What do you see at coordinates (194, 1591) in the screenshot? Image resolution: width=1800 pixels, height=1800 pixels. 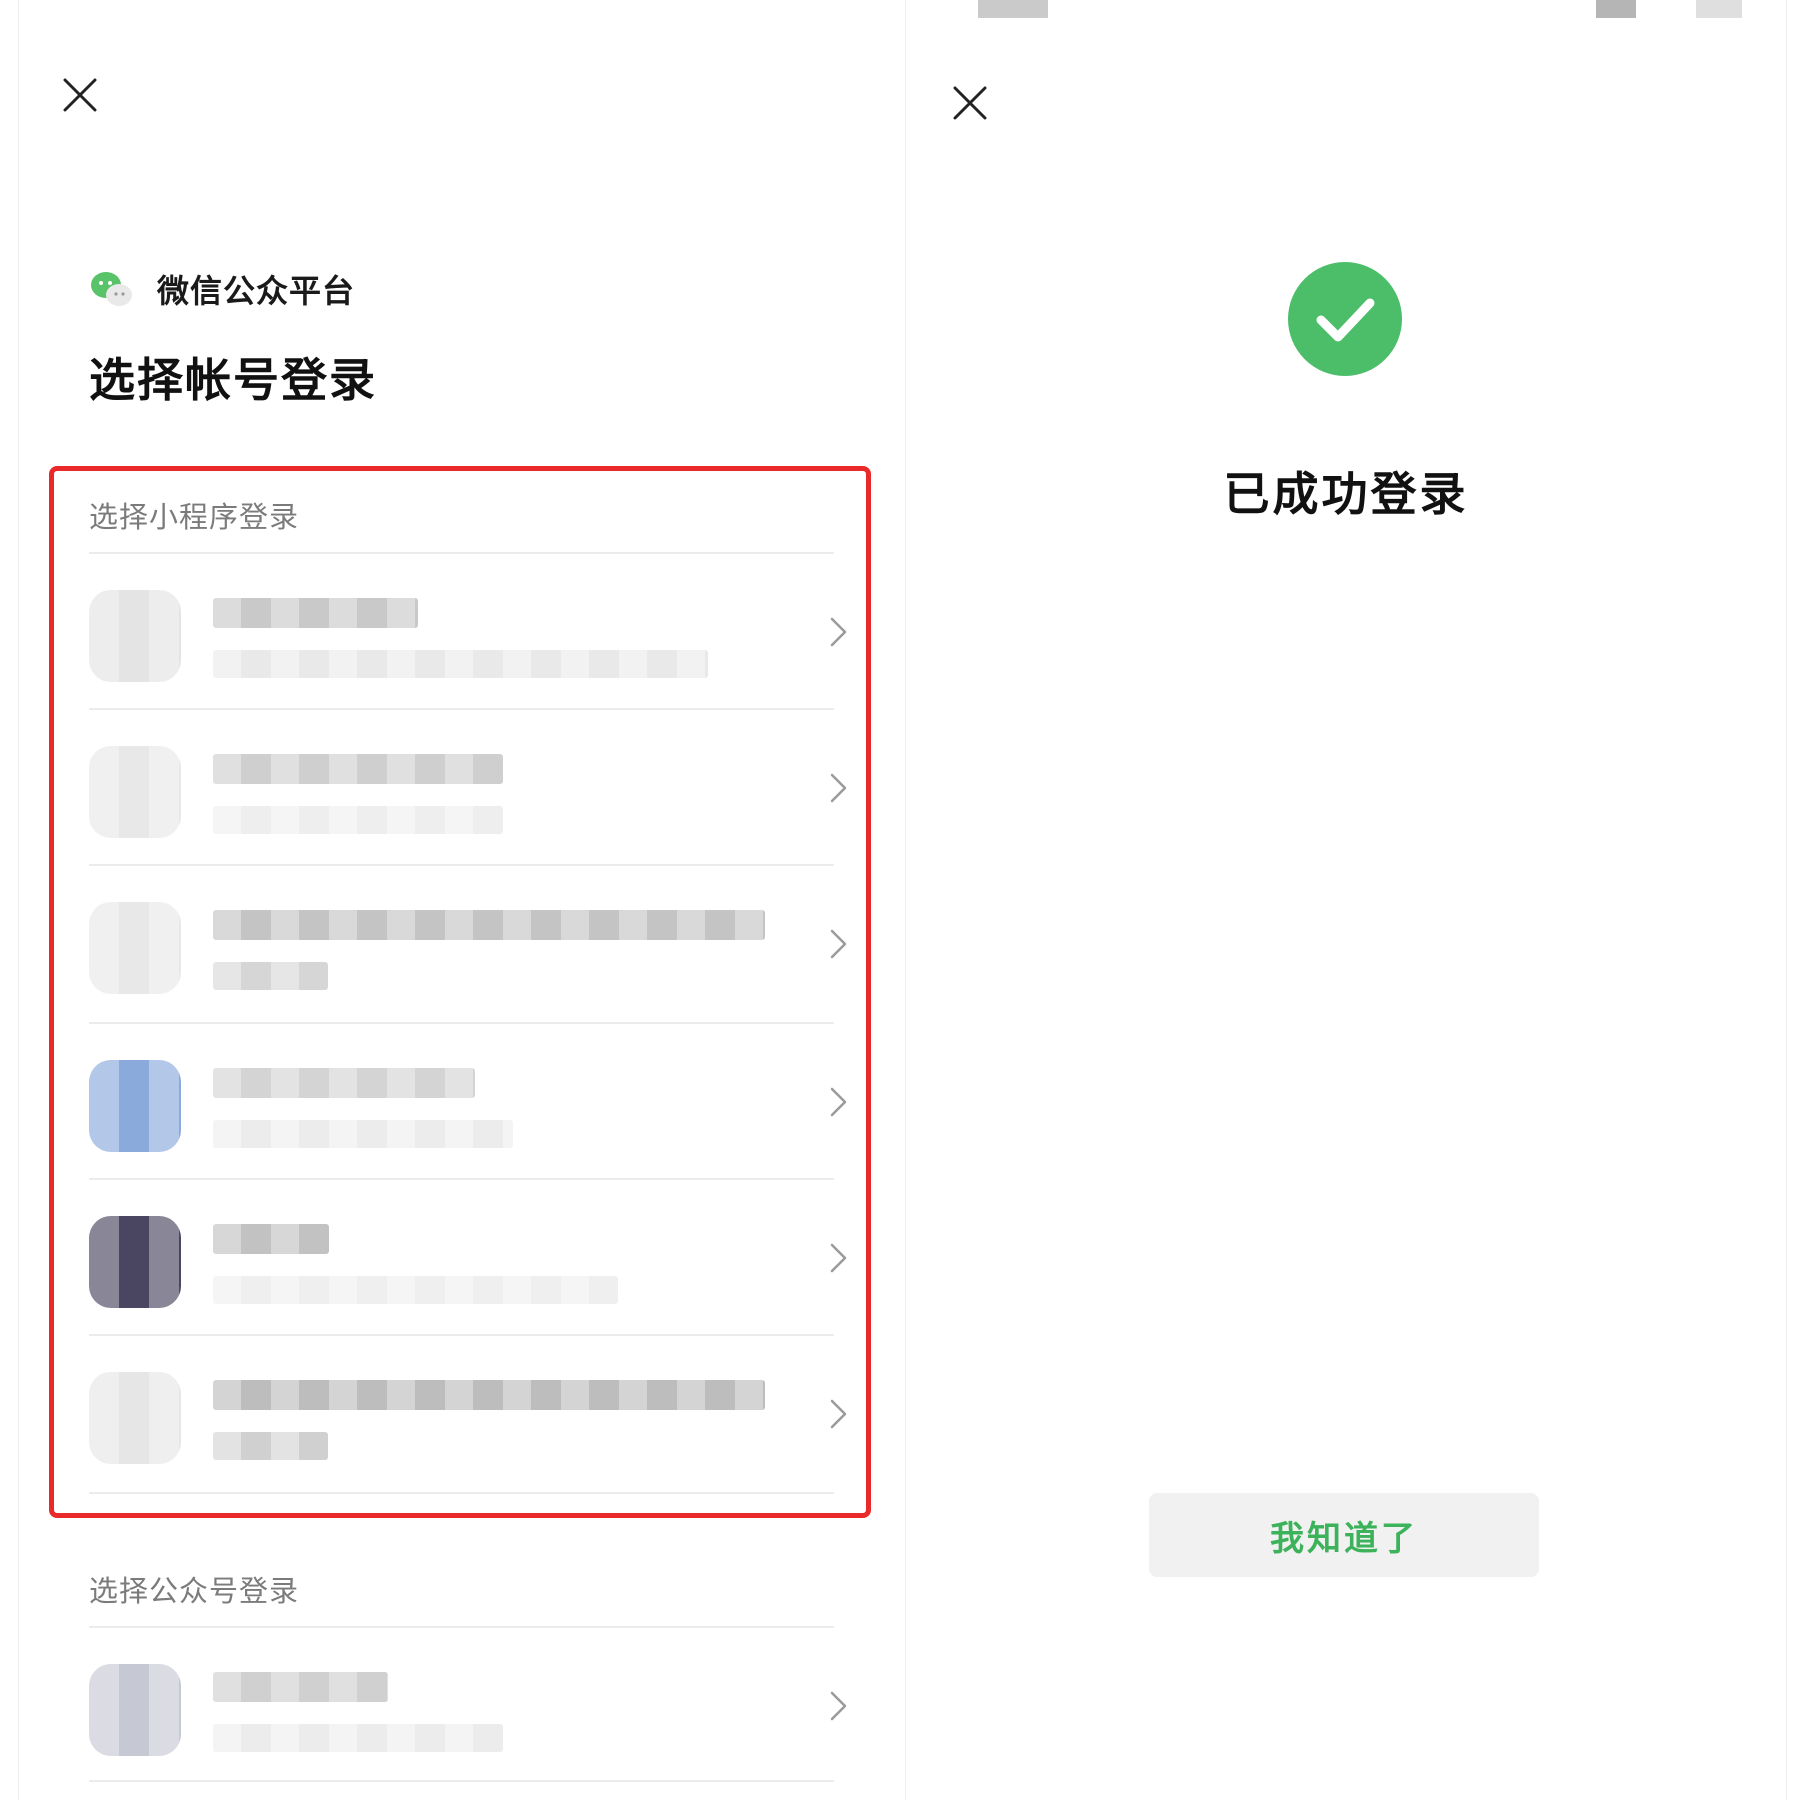 I see `official-account-section-label: 选择公众号登录` at bounding box center [194, 1591].